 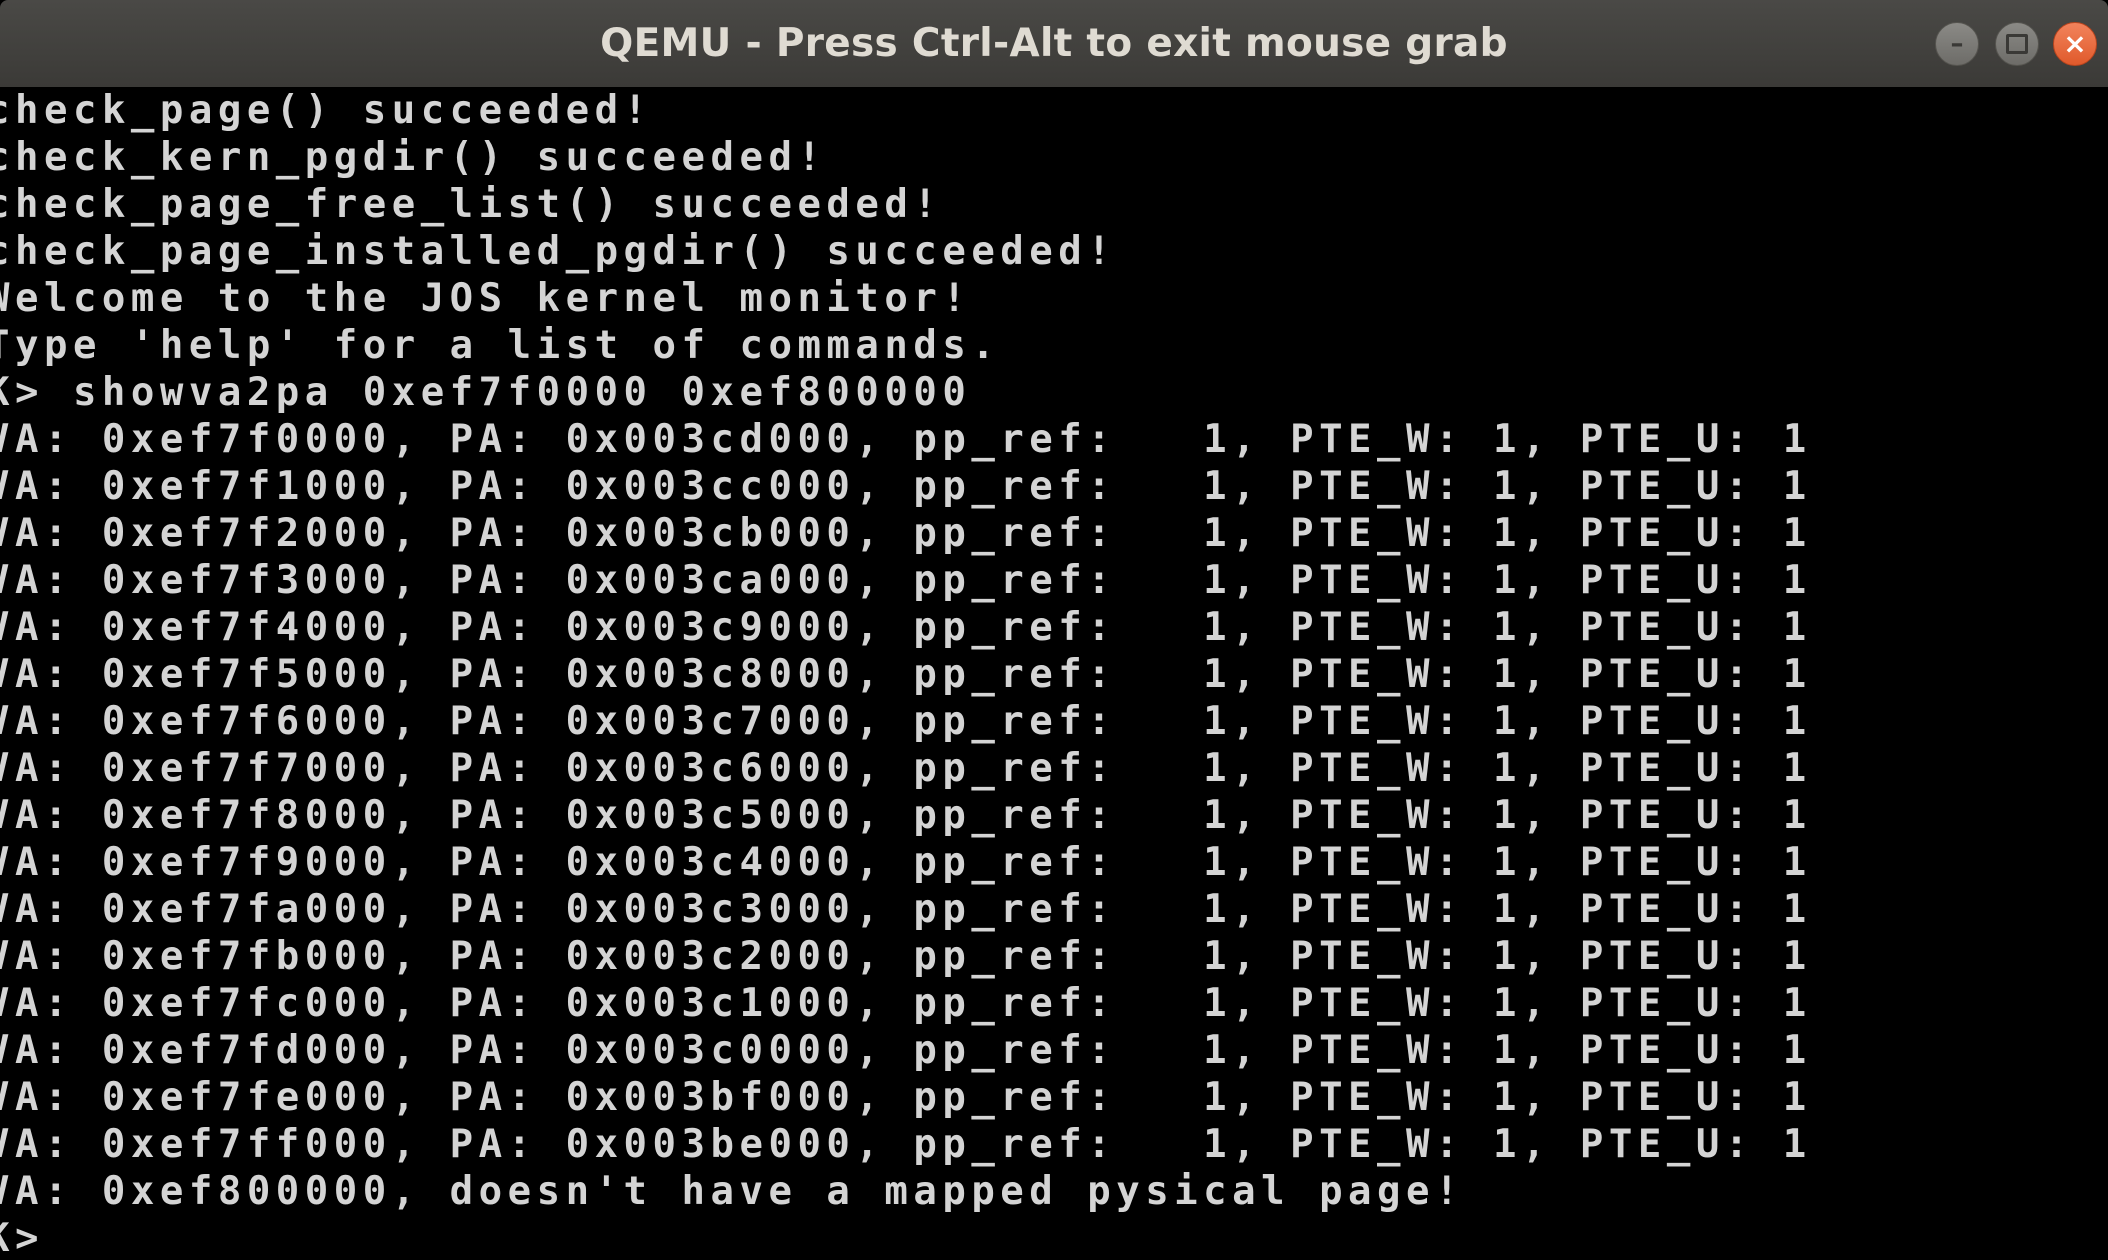 I want to click on maximize-button, so click(x=2017, y=44).